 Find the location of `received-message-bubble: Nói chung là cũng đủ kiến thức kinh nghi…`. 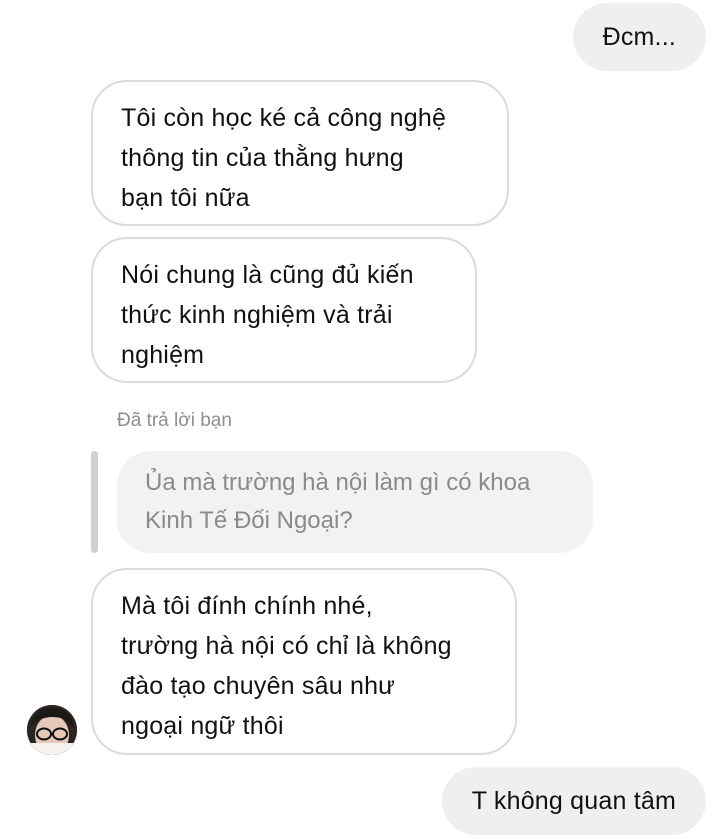

received-message-bubble: Nói chung là cũng đủ kiến thức kinh nghi… is located at coordinates (284, 310).